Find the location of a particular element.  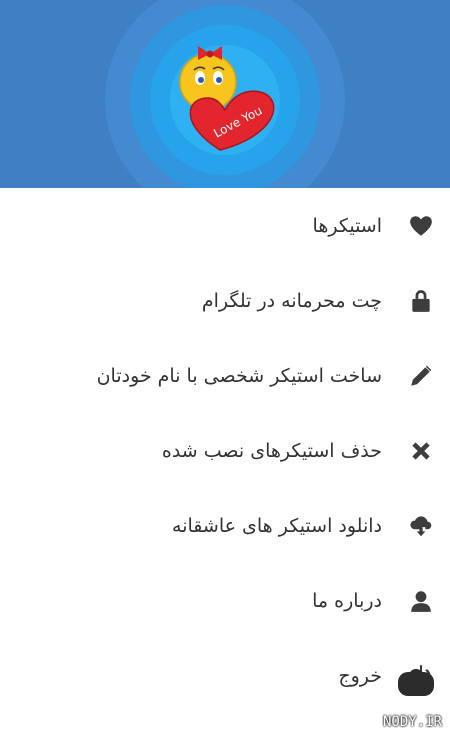

menu-item-download-stickers: دانلود استیکر های عاشقانه is located at coordinates (225, 525).